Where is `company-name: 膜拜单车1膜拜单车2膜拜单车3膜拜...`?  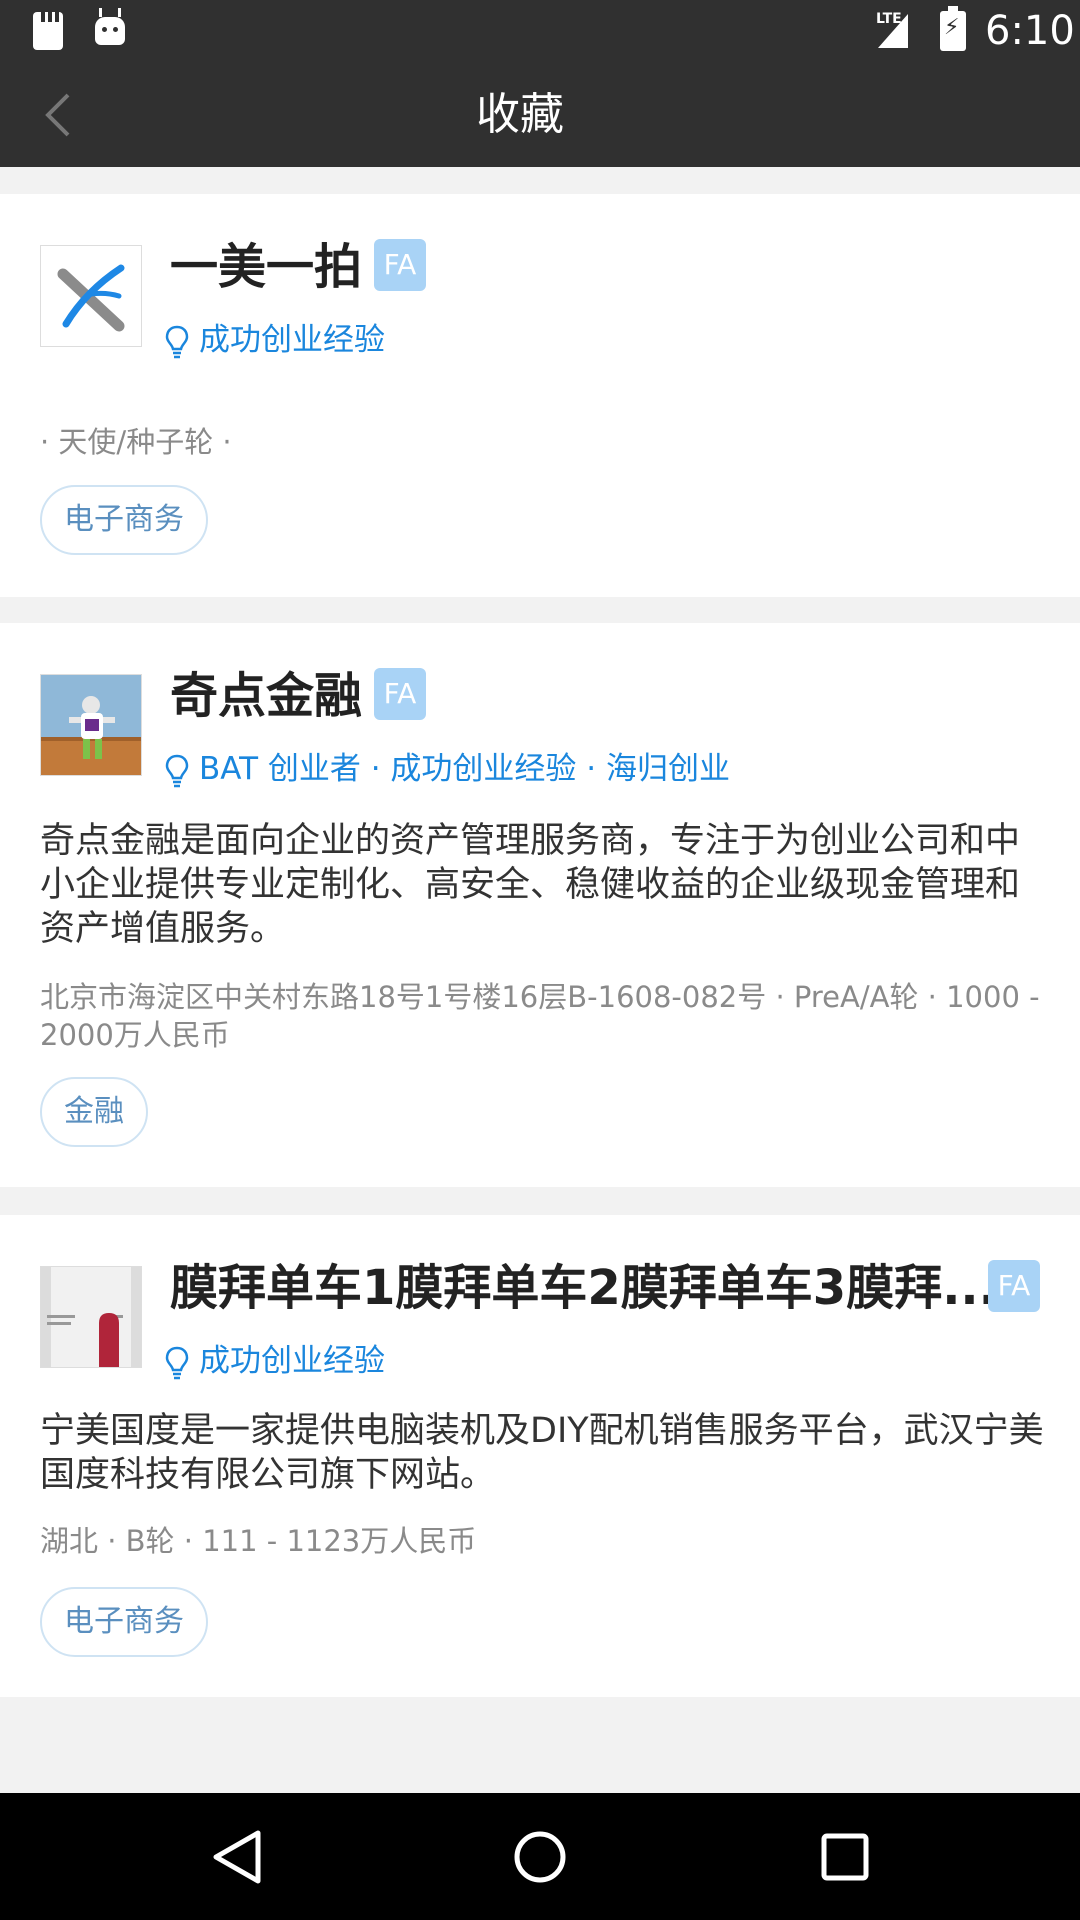
company-name: 膜拜单车1膜拜单车2膜拜单车3膜拜... is located at coordinates (583, 1288).